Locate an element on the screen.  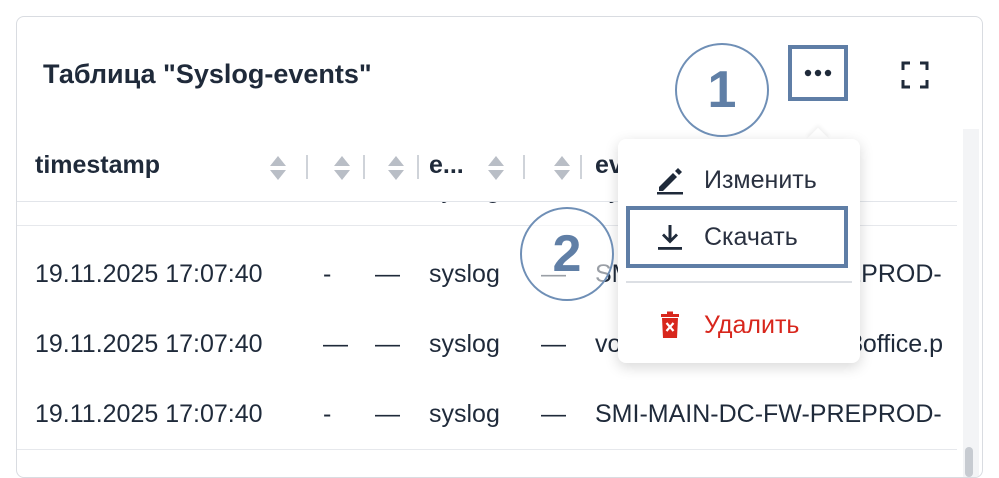
menu-item-edit: Изменить is located at coordinates (739, 180).